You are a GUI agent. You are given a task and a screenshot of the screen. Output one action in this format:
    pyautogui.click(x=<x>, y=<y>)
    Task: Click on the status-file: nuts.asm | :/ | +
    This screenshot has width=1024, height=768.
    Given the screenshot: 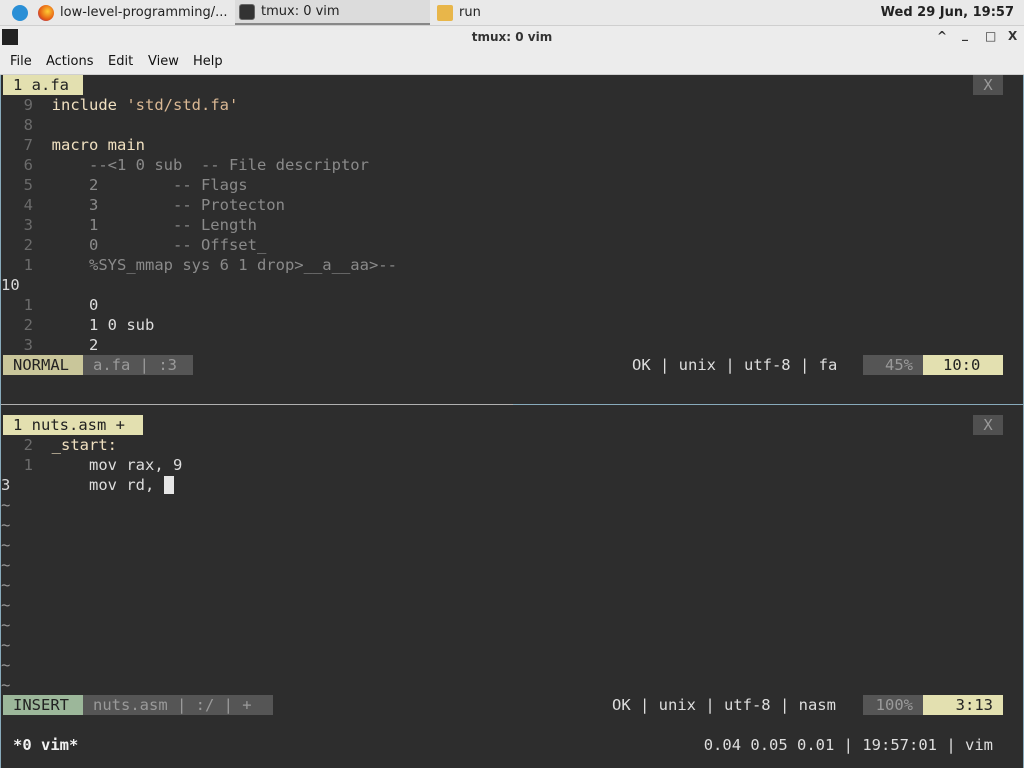 What is the action you would take?
    pyautogui.click(x=178, y=705)
    